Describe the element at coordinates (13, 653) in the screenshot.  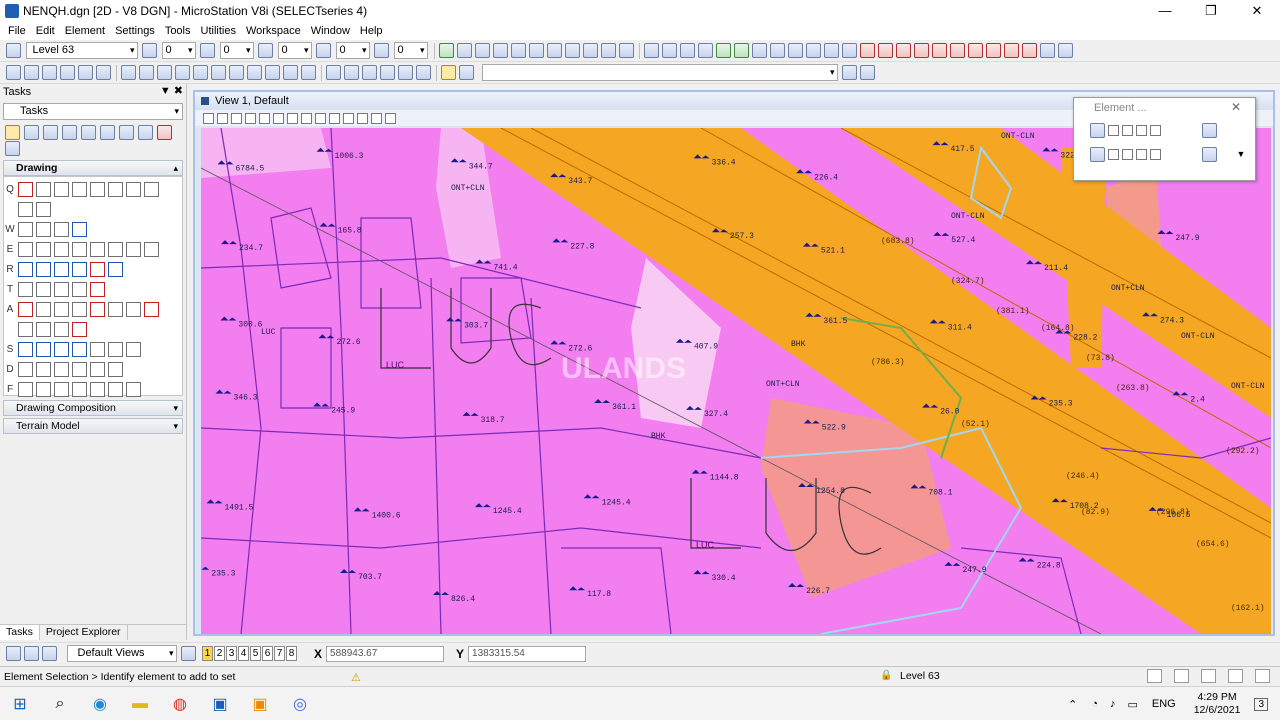
I see `previous-view-icon` at that location.